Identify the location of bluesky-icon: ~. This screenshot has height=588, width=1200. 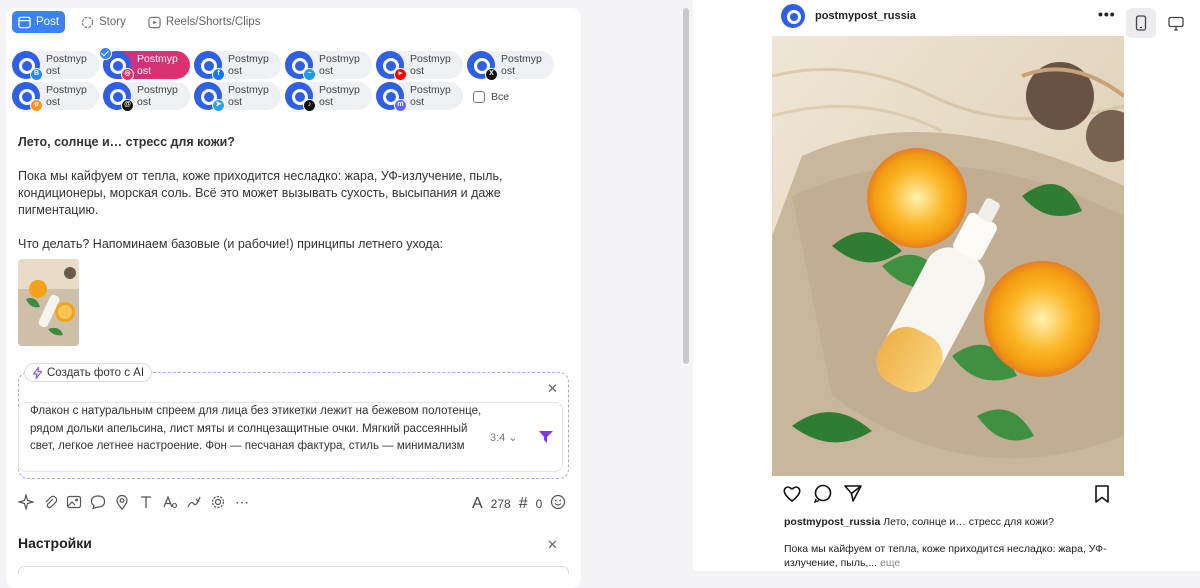
(309, 74).